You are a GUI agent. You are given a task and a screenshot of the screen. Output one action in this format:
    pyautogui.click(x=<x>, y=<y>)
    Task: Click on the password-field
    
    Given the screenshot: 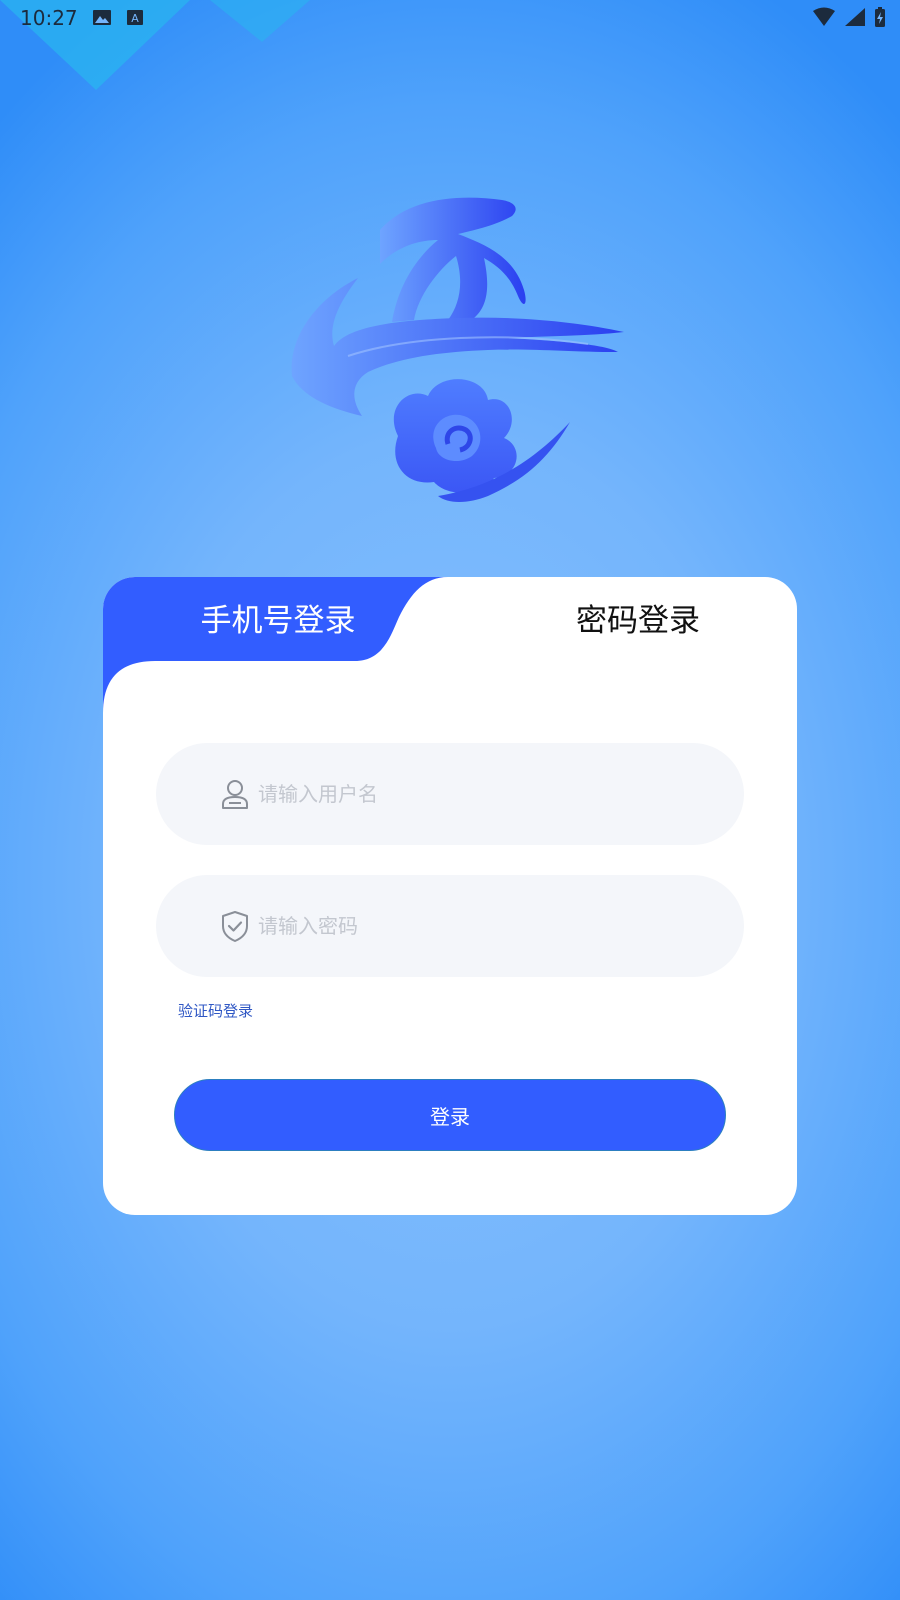 What is the action you would take?
    pyautogui.click(x=450, y=926)
    